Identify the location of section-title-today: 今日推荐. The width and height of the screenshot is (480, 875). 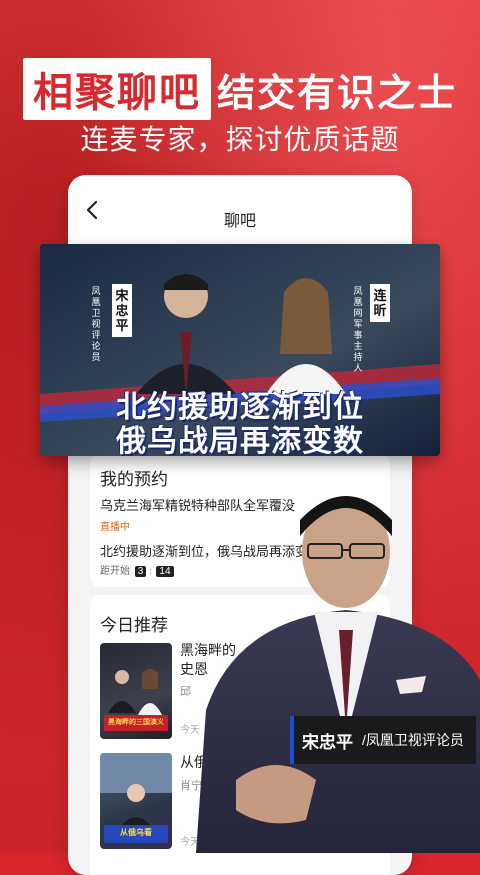
(134, 625).